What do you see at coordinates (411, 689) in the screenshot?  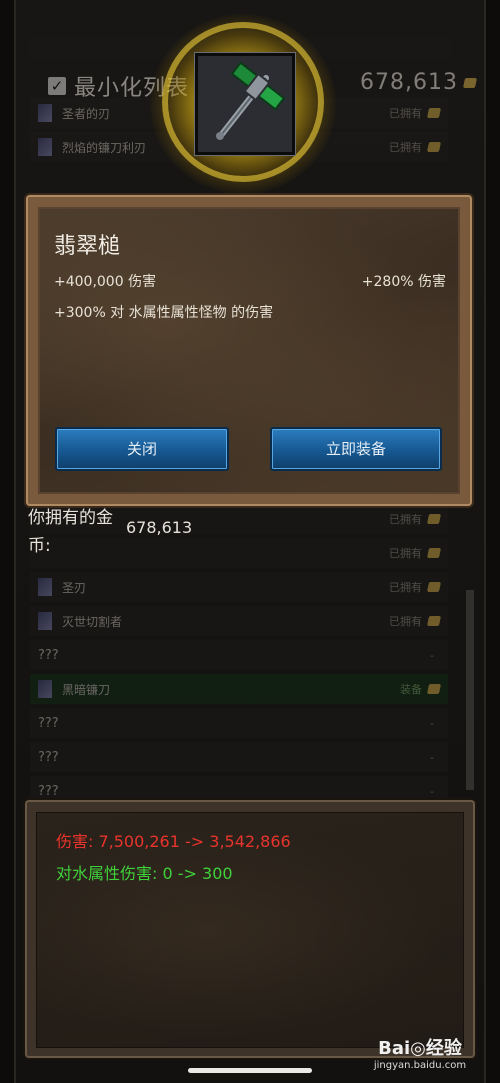 I see `list-item-status: 装备` at bounding box center [411, 689].